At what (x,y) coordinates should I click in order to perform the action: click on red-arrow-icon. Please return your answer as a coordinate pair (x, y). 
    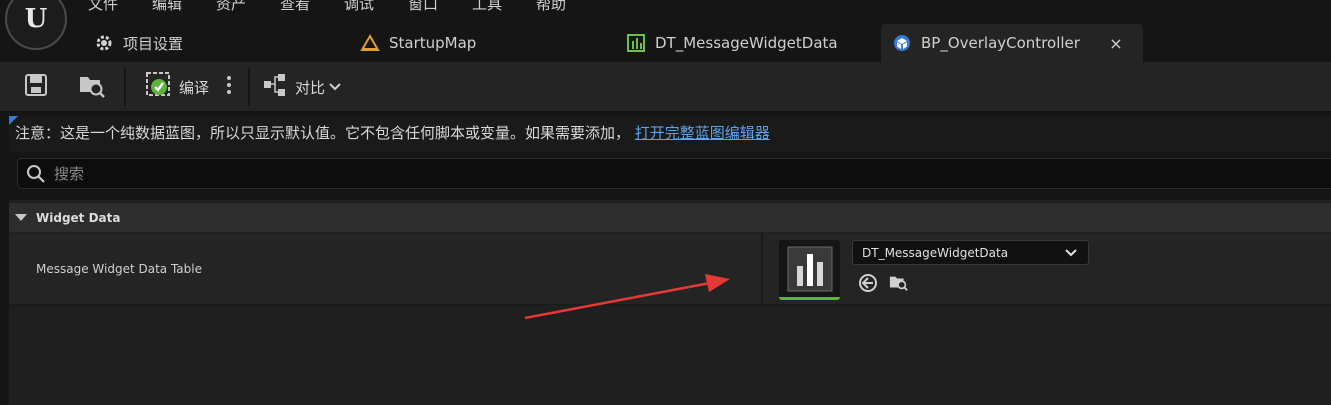
    Looking at the image, I should click on (627, 297).